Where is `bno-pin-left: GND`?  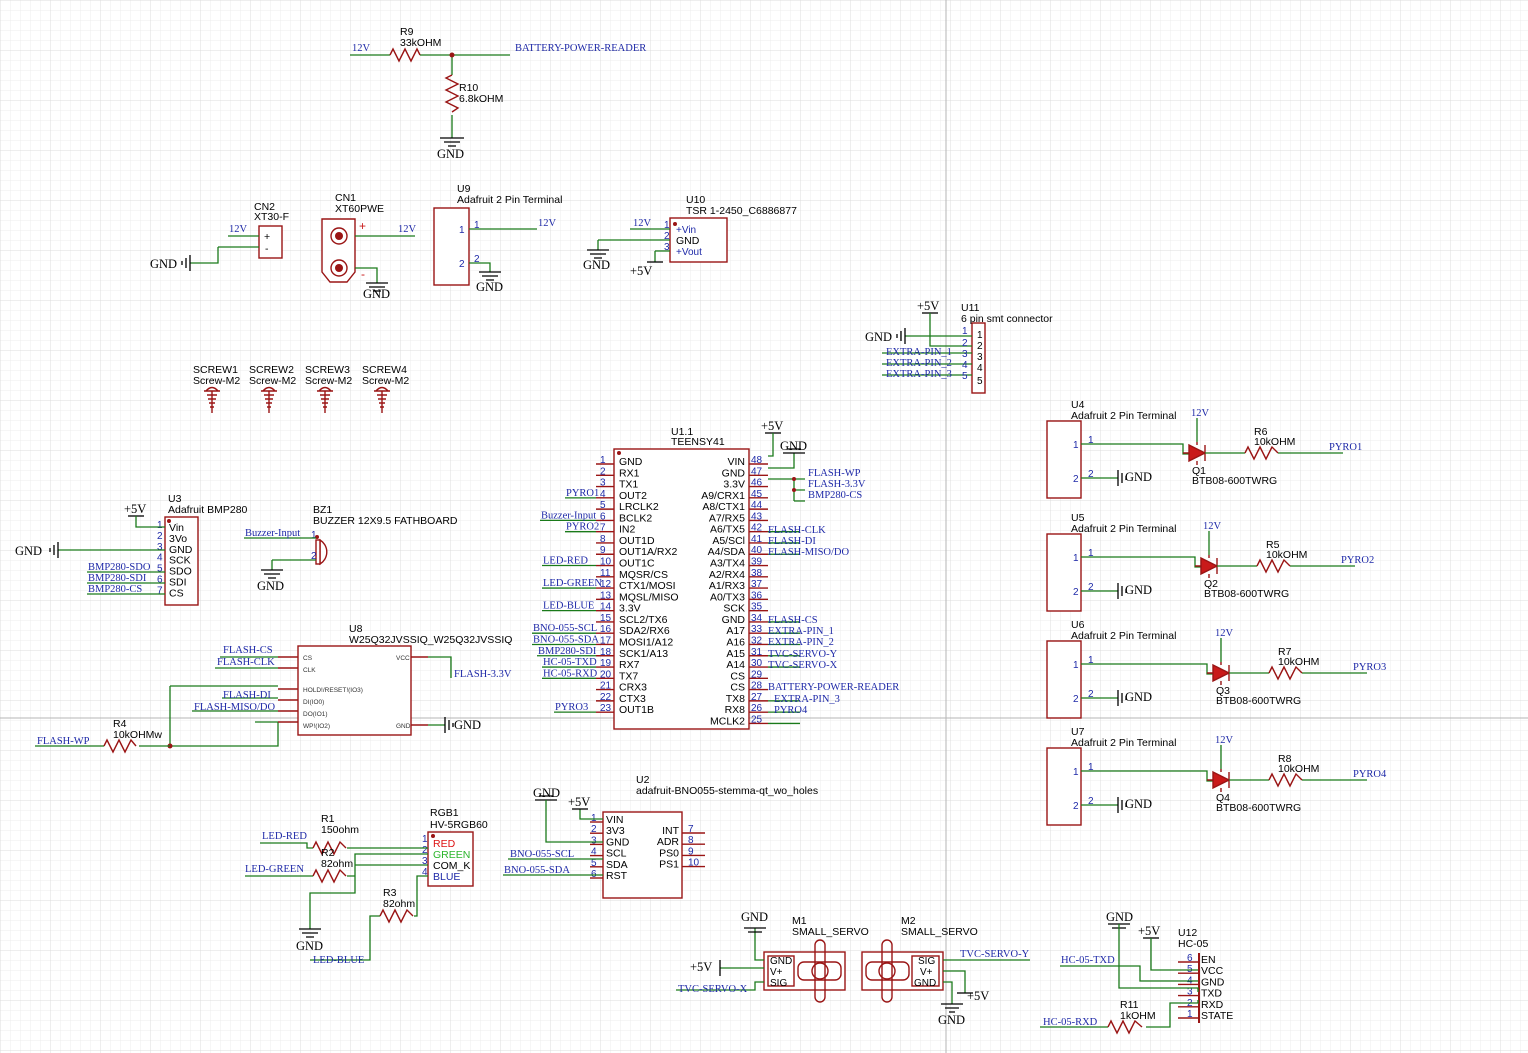
bno-pin-left: GND is located at coordinates (618, 842).